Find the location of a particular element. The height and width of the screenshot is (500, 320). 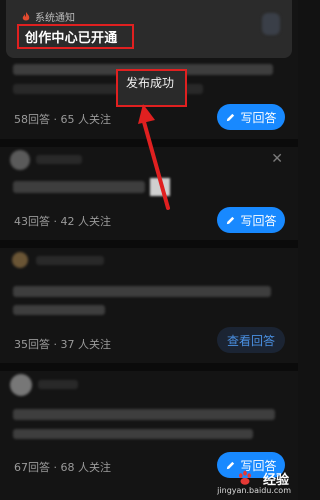

notification-app-label: 系统通知 is located at coordinates (55, 18).